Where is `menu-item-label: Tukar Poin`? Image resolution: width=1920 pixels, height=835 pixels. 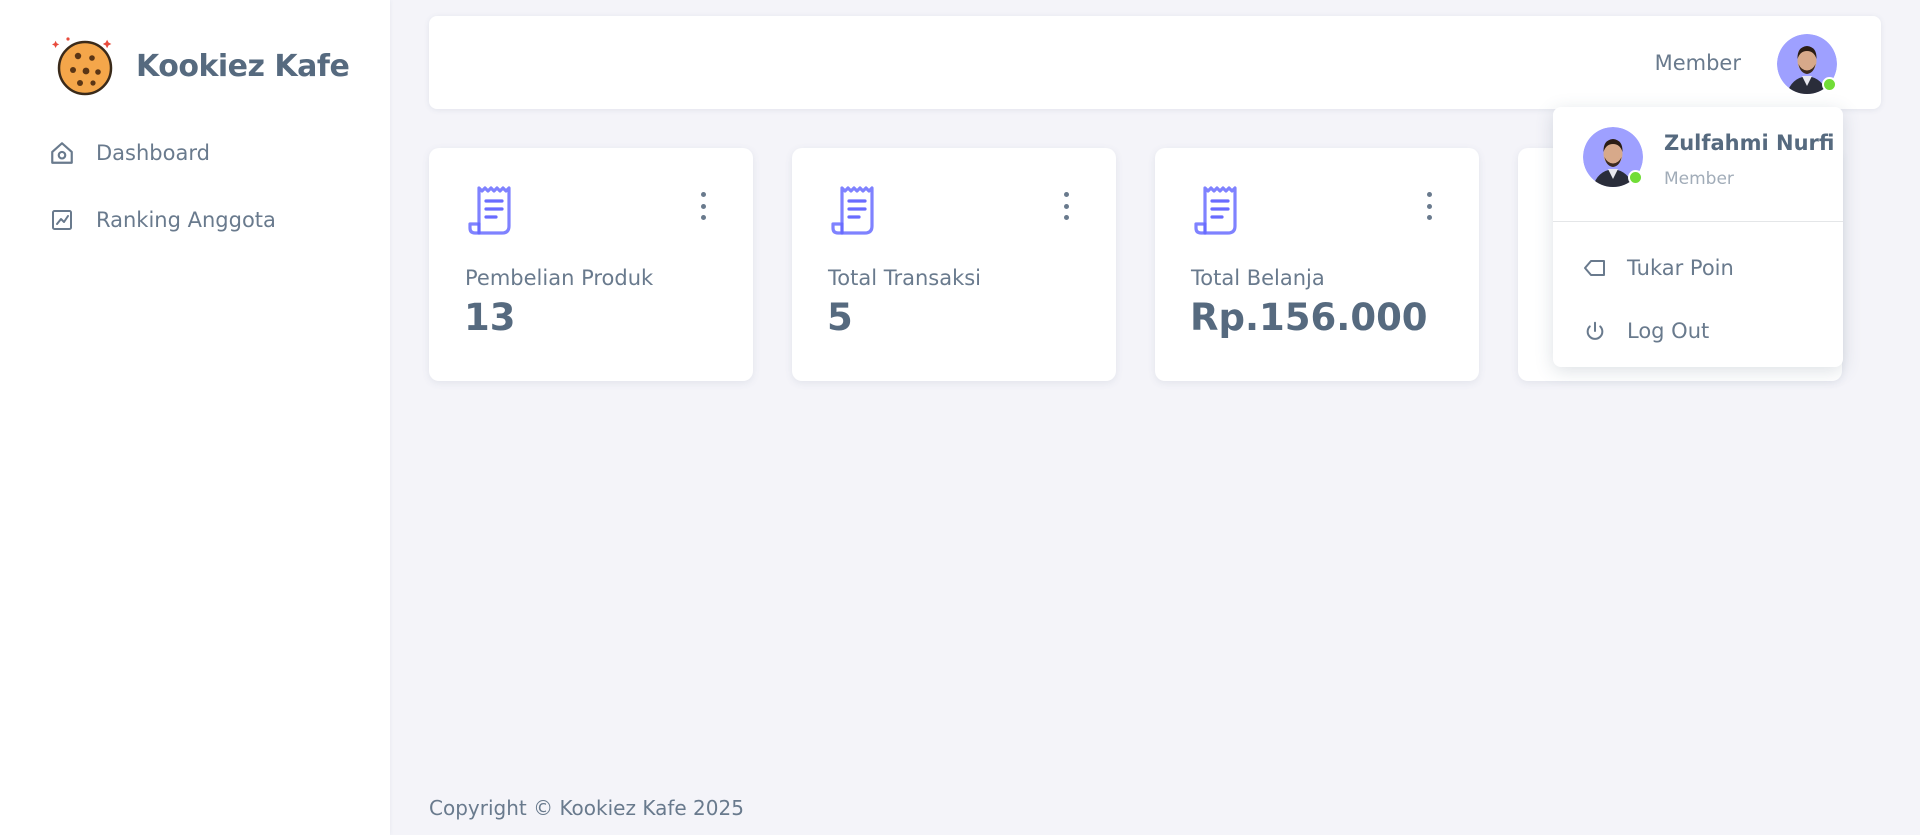
menu-item-label: Tukar Poin is located at coordinates (1680, 268).